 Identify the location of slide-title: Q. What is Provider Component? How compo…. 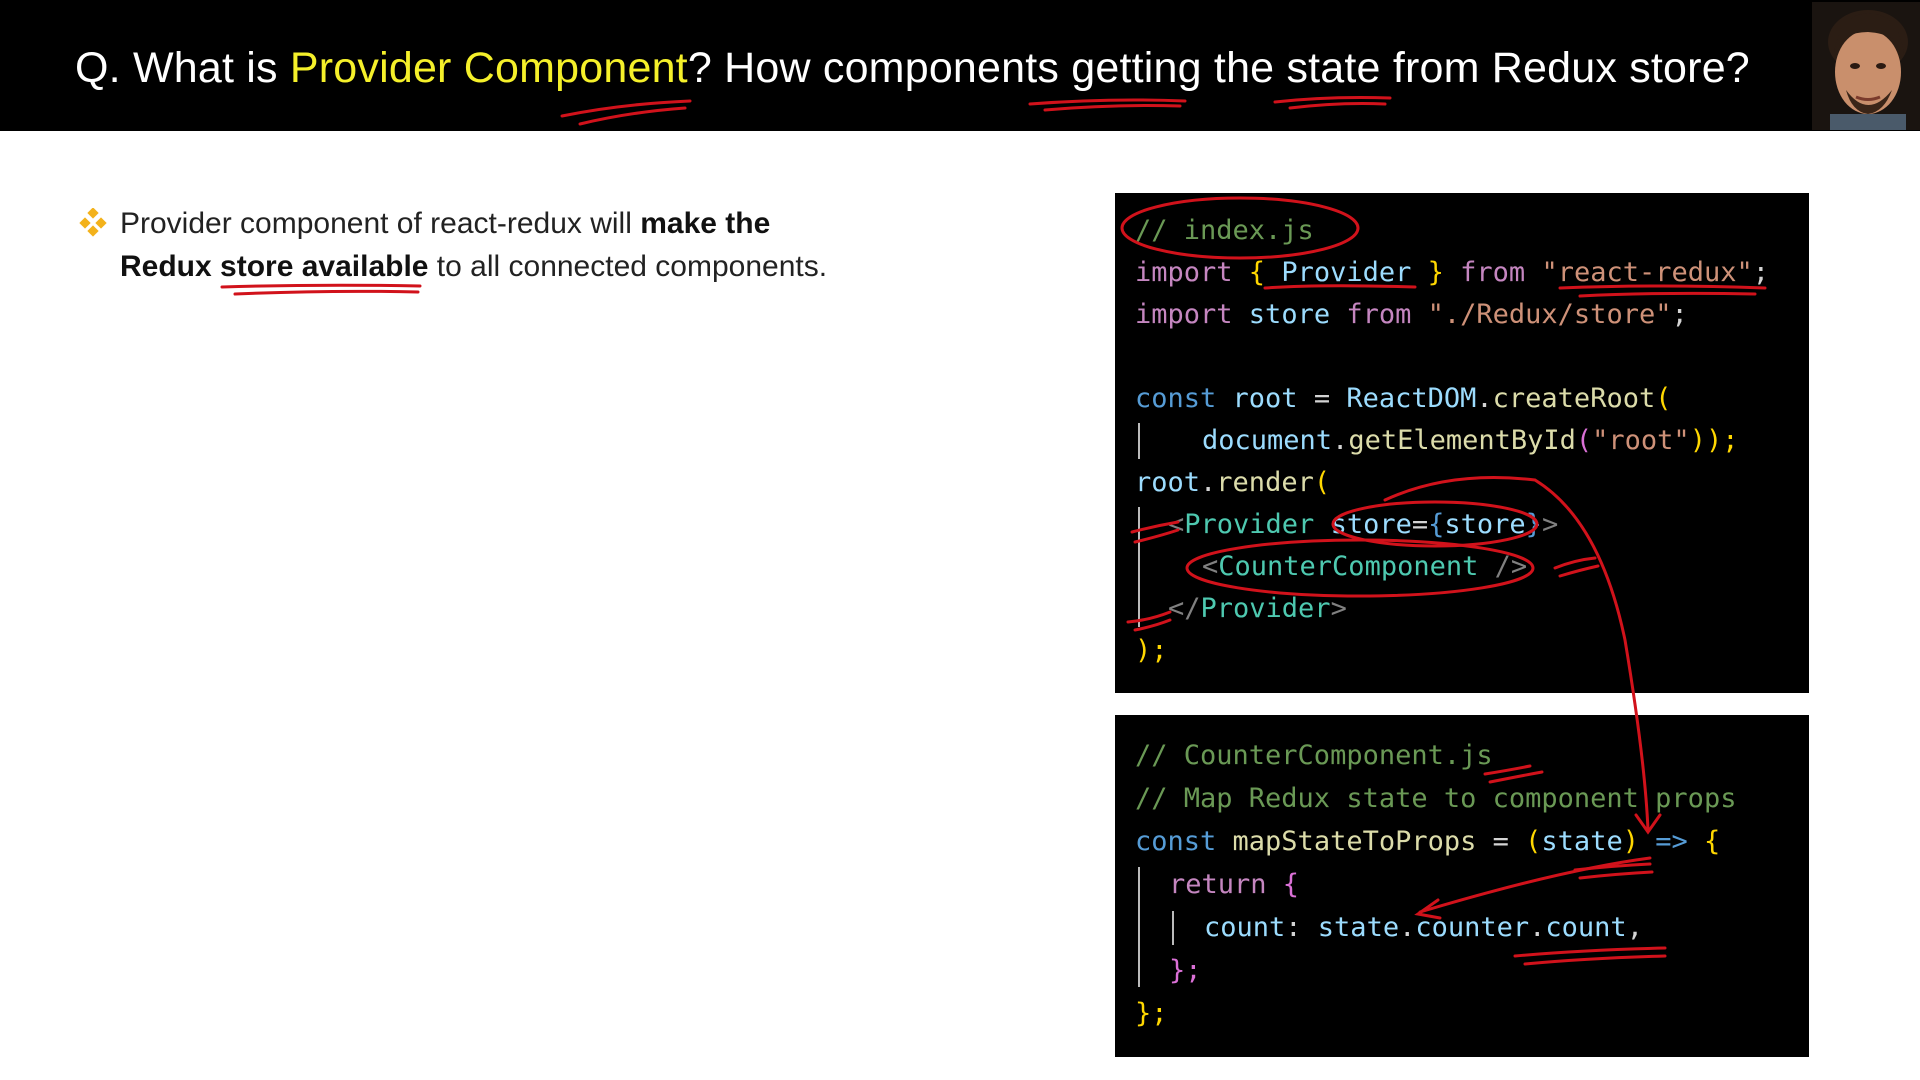
(912, 68).